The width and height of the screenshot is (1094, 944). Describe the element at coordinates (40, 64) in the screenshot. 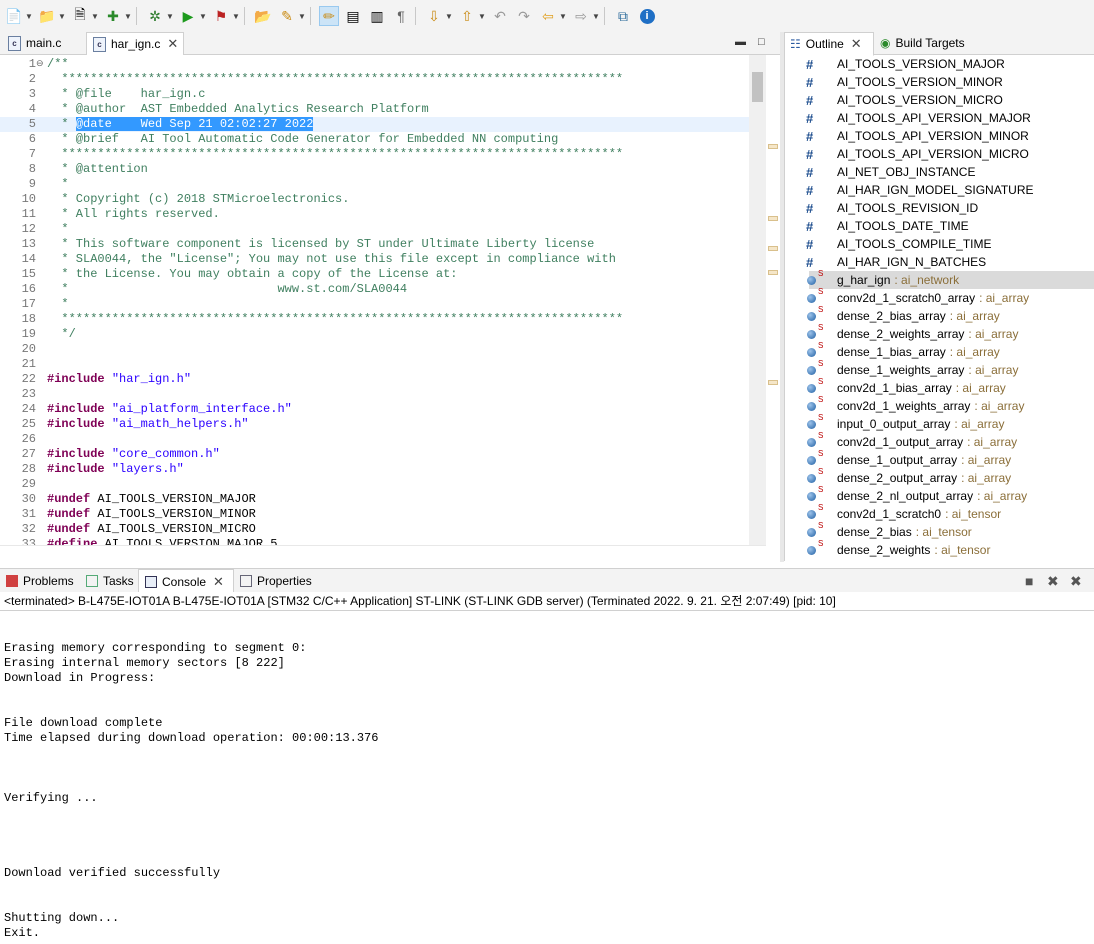

I see `fold-toggle-icon: ⊖` at that location.